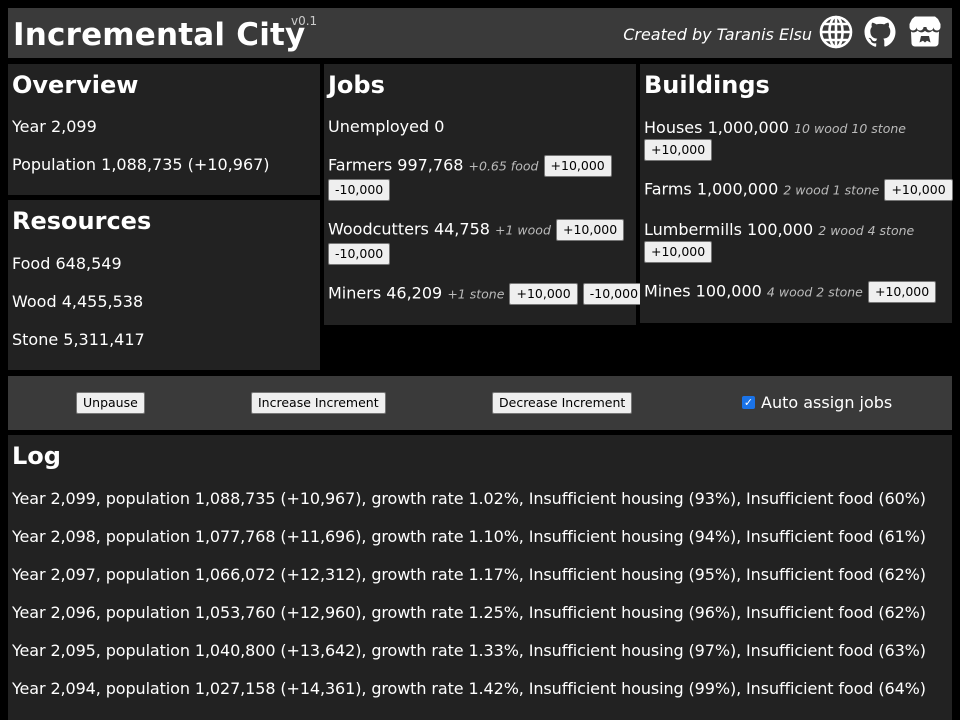 This screenshot has width=960, height=720. Describe the element at coordinates (590, 230) in the screenshot. I see `woodcutters-increase-button: +10,000` at that location.